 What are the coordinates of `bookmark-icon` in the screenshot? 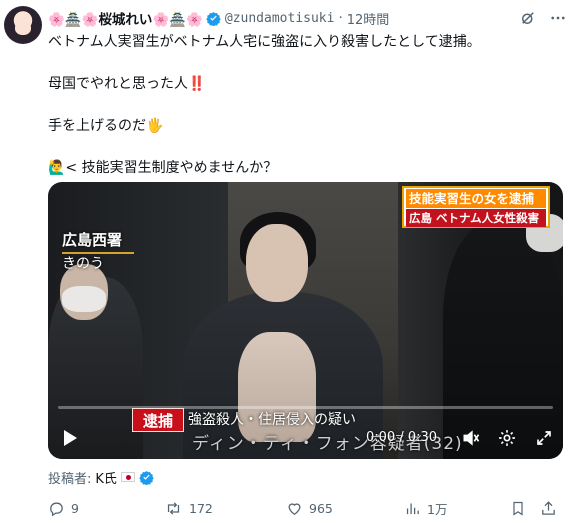 It's located at (518, 508).